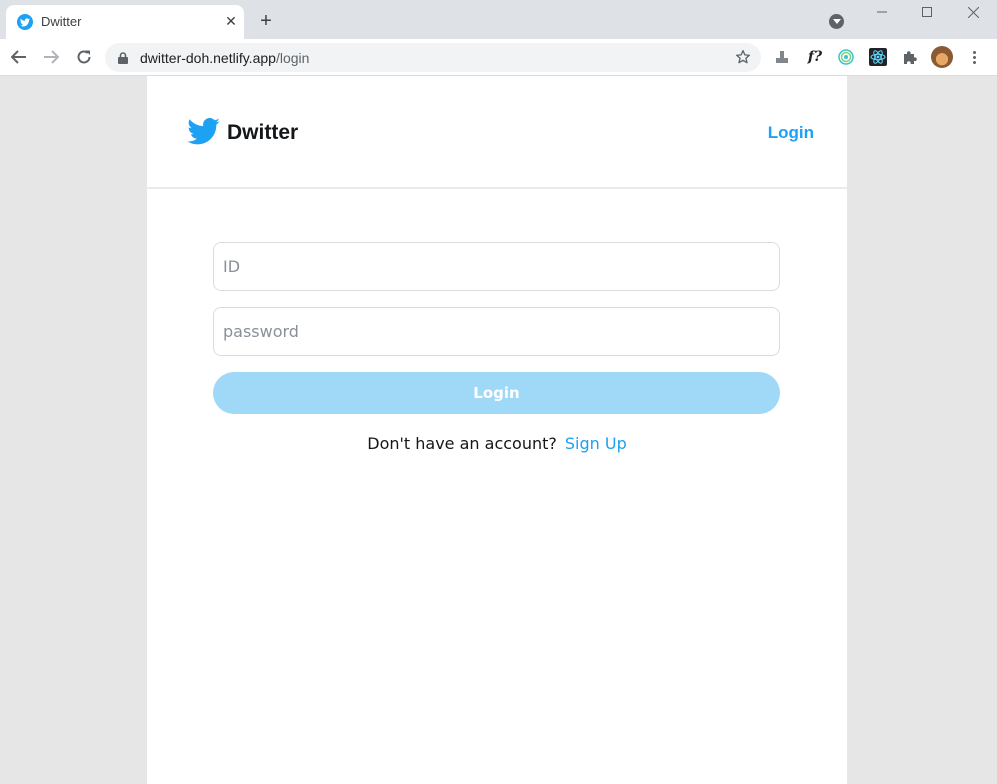 The image size is (997, 784). What do you see at coordinates (942, 57) in the screenshot?
I see `profile-avatar` at bounding box center [942, 57].